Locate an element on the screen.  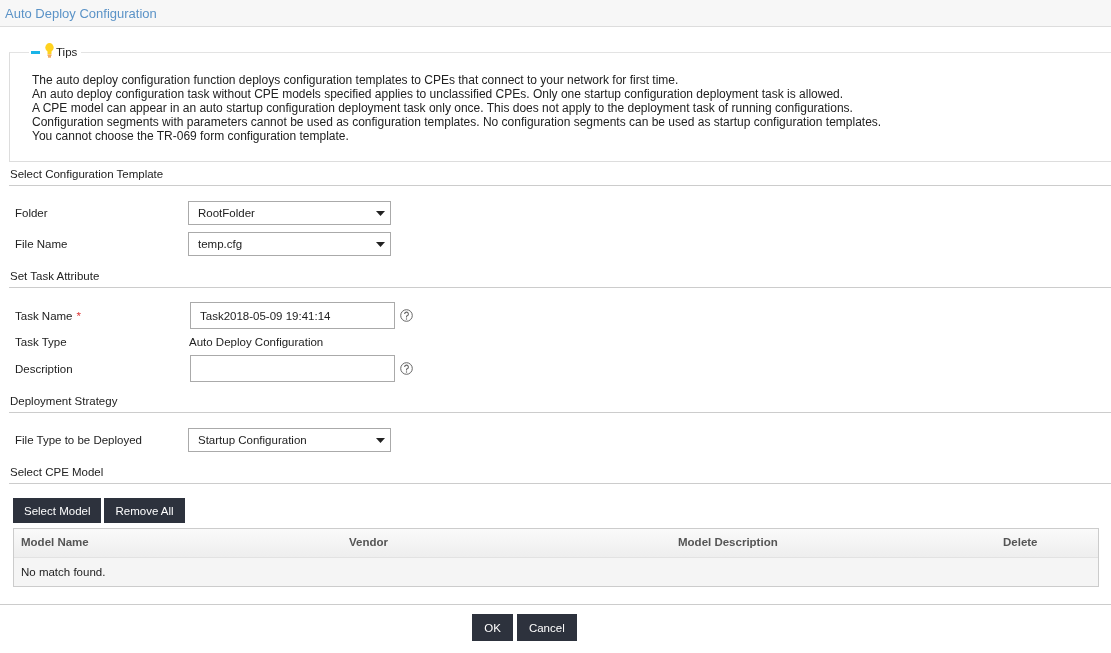
tip-text: An auto deploy configuration task without CPE models specified applies to unclassified CPEs. Only one startup configuration deployment task is allowed. is located at coordinates (438, 94).